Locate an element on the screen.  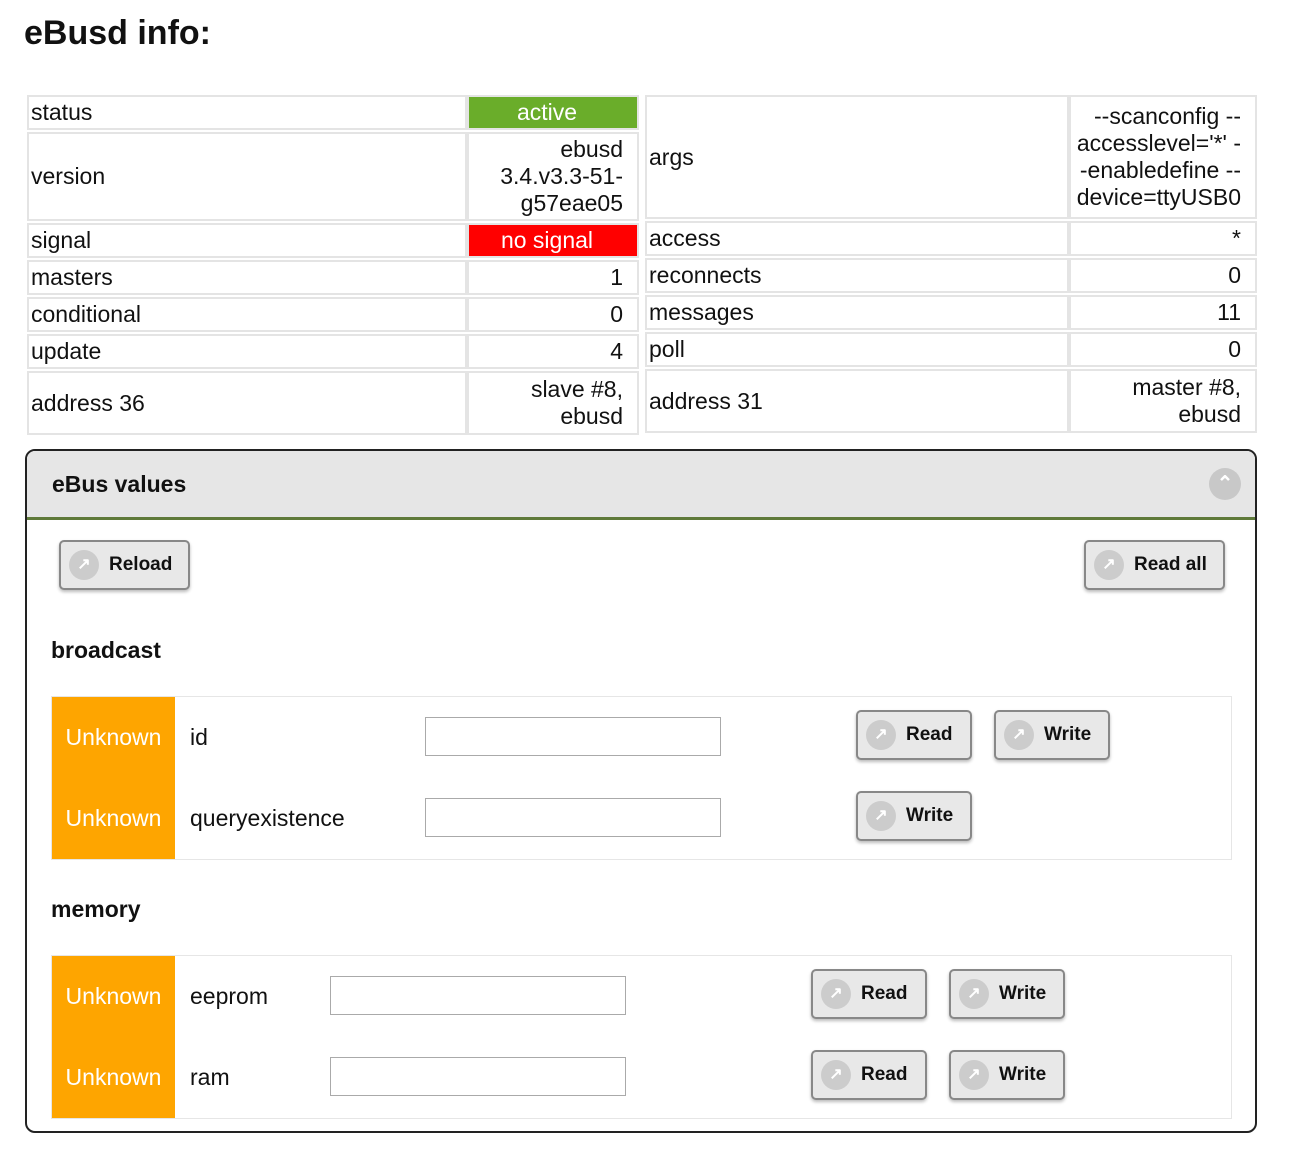
panel-header: eBus values ⌃ is located at coordinates (641, 485).